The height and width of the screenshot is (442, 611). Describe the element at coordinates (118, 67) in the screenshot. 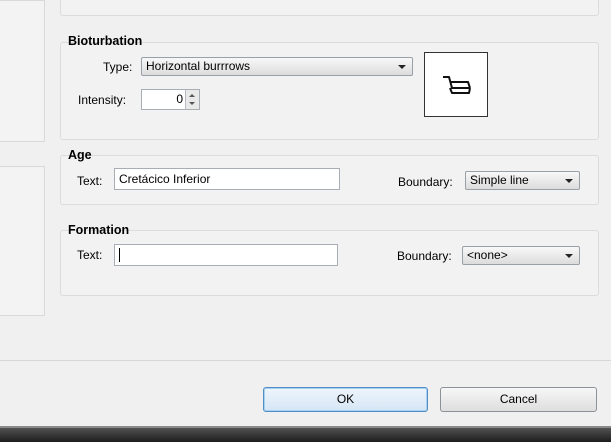

I see `type-label: Type:` at that location.